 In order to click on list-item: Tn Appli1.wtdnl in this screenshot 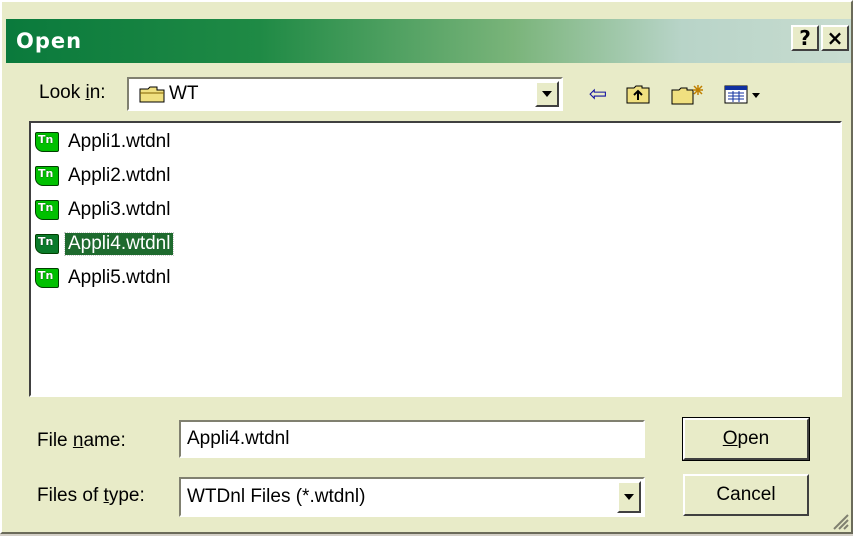, I will do `click(104, 142)`.